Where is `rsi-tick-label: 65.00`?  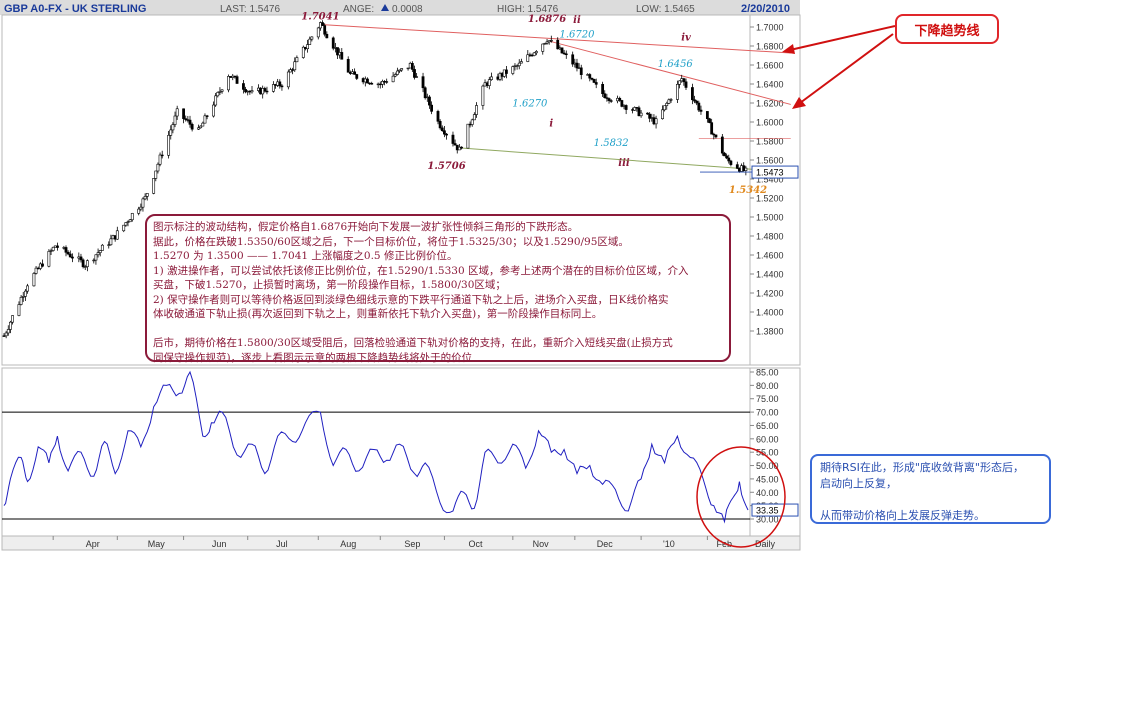 rsi-tick-label: 65.00 is located at coordinates (767, 426).